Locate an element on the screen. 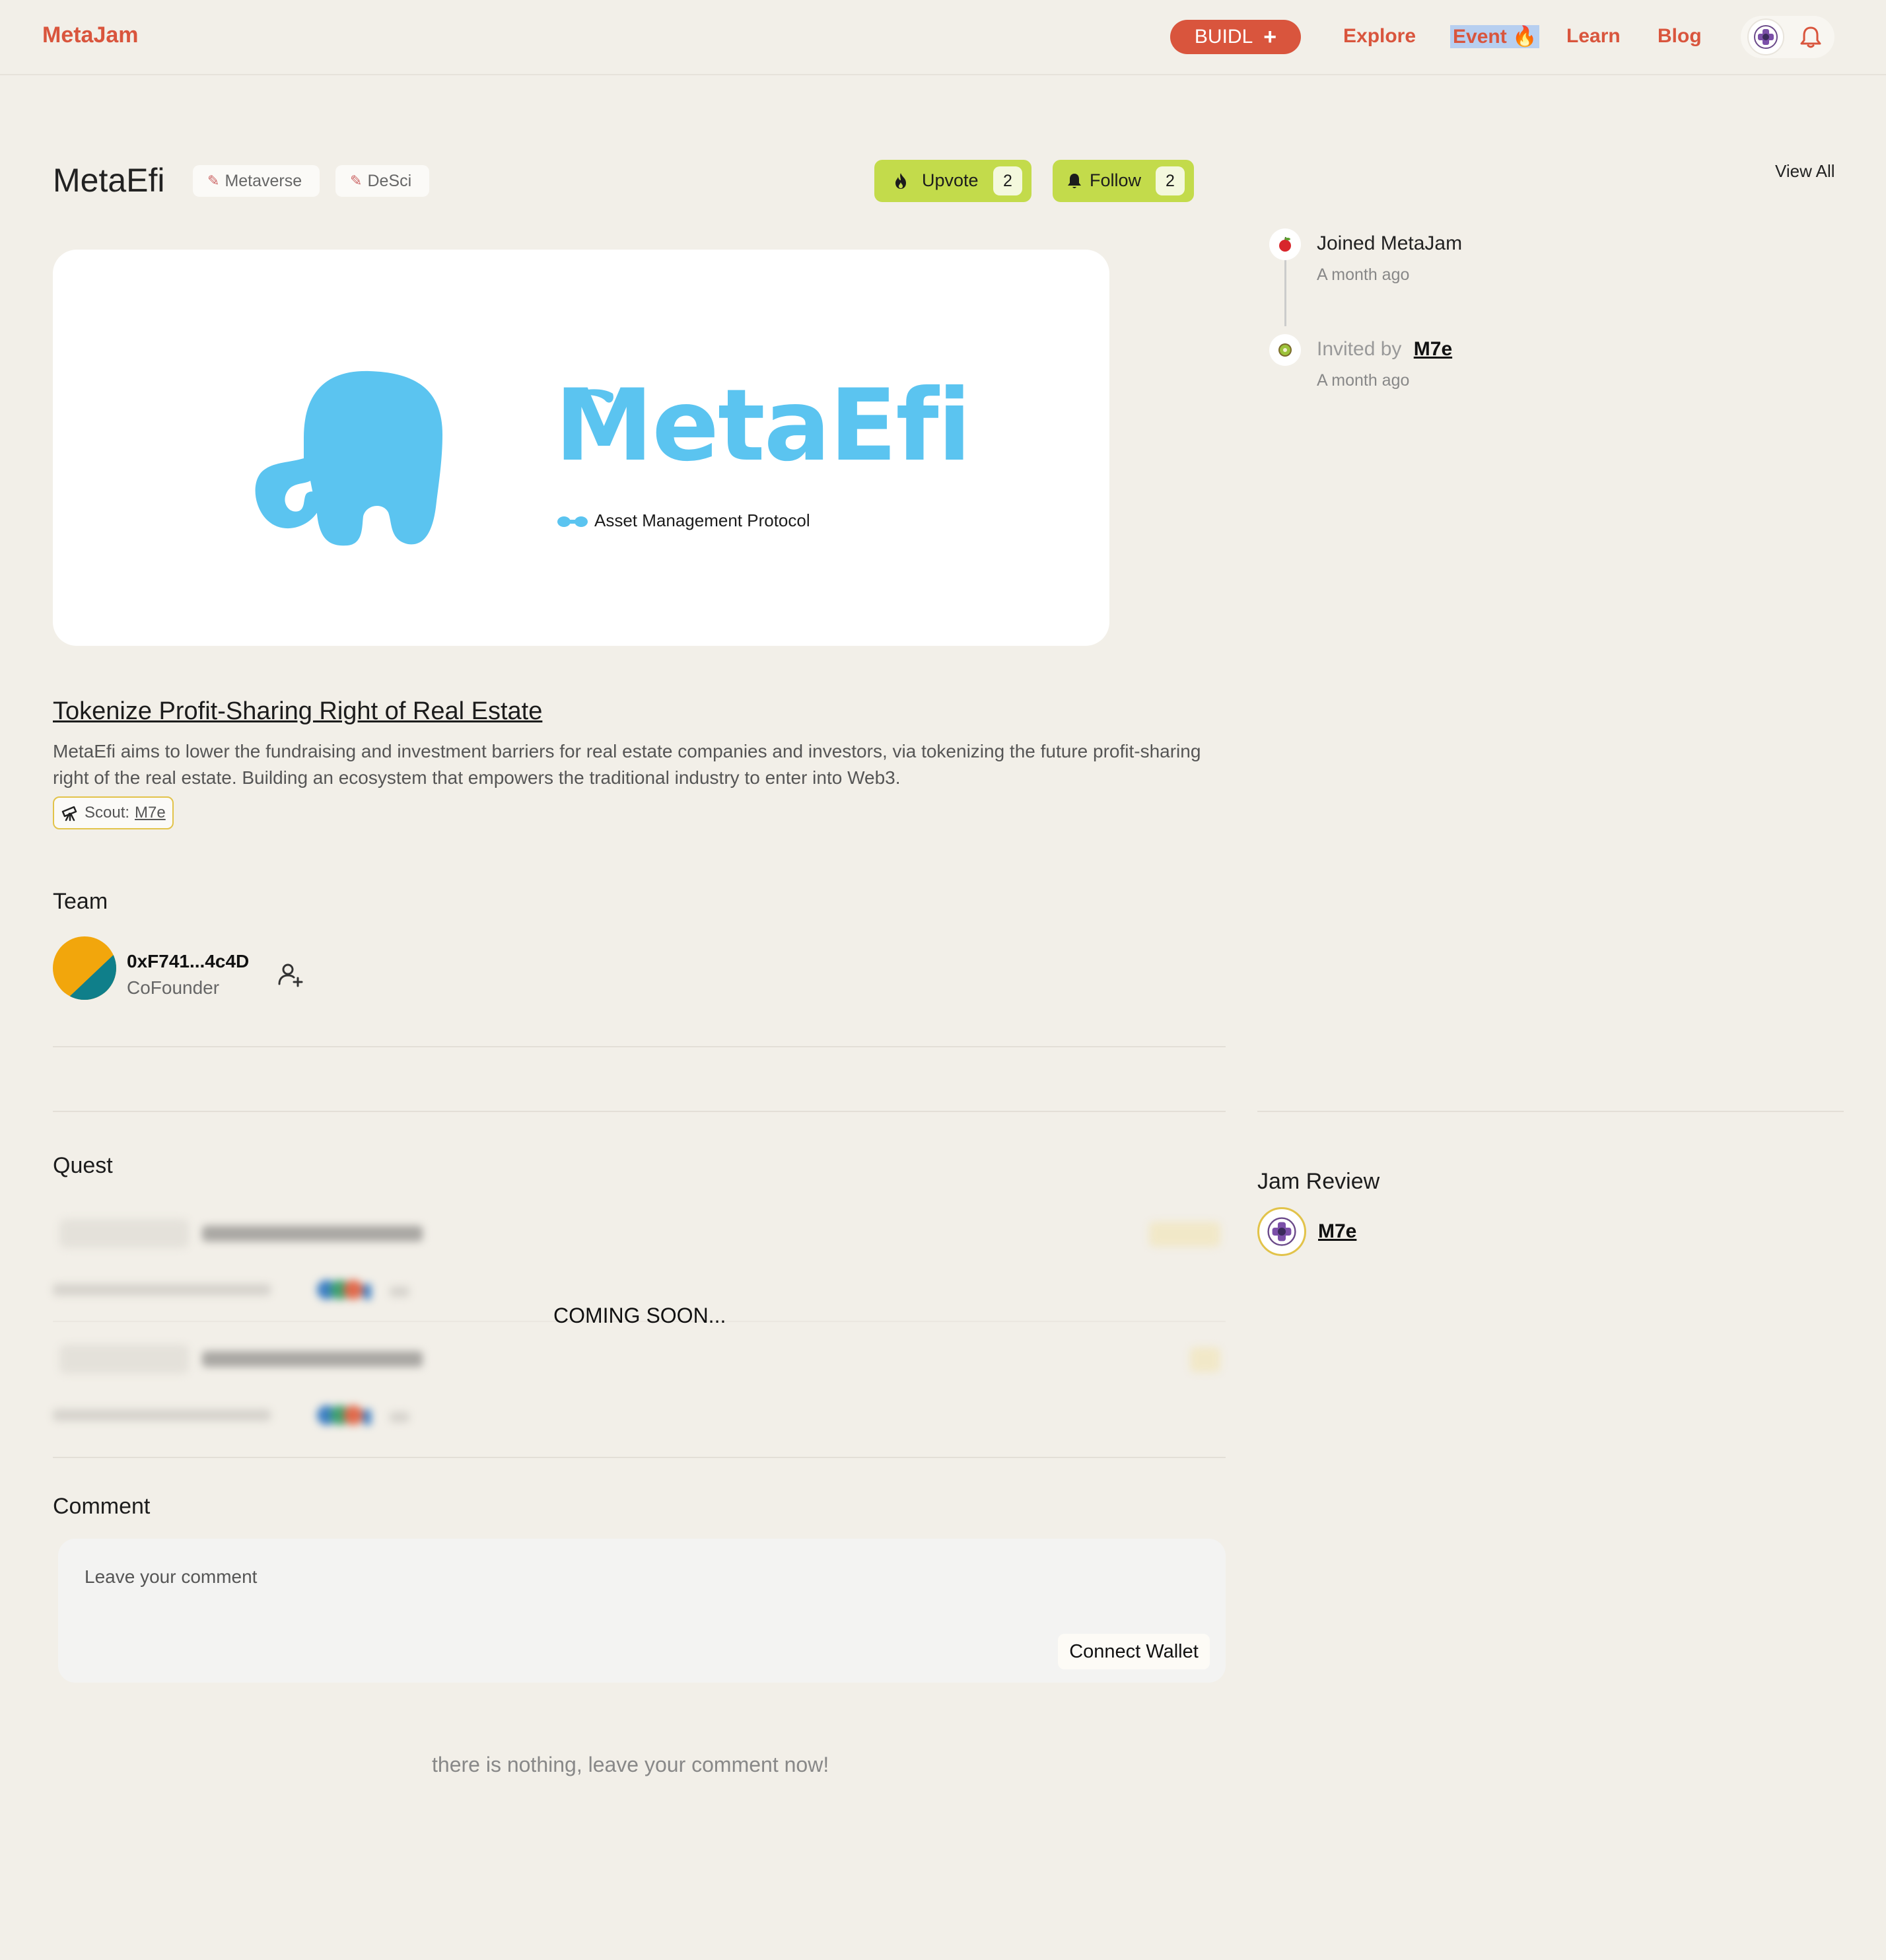 The image size is (1886, 1960). user-avatar-icon is located at coordinates (1765, 36).